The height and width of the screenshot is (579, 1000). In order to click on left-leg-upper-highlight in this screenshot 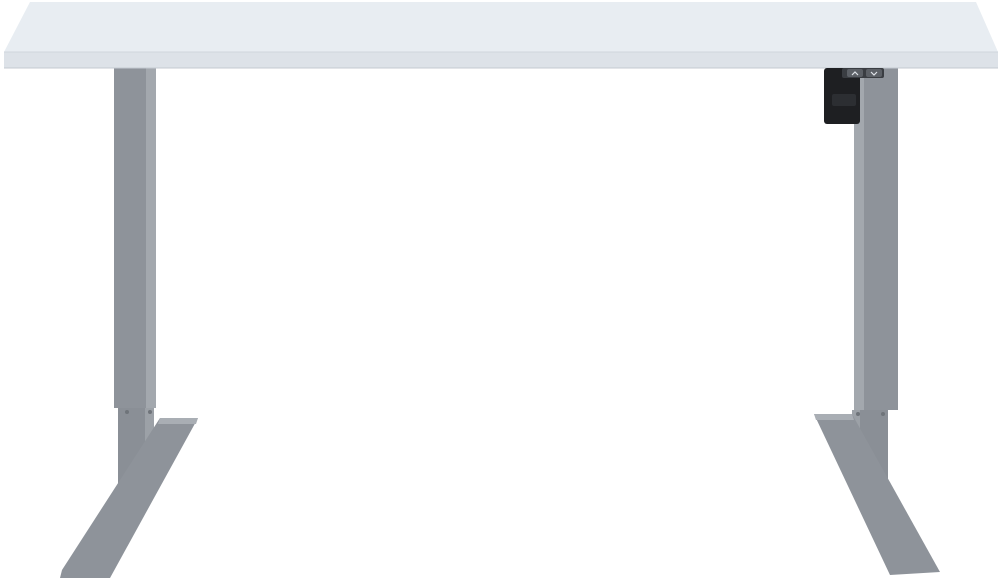, I will do `click(151, 238)`.